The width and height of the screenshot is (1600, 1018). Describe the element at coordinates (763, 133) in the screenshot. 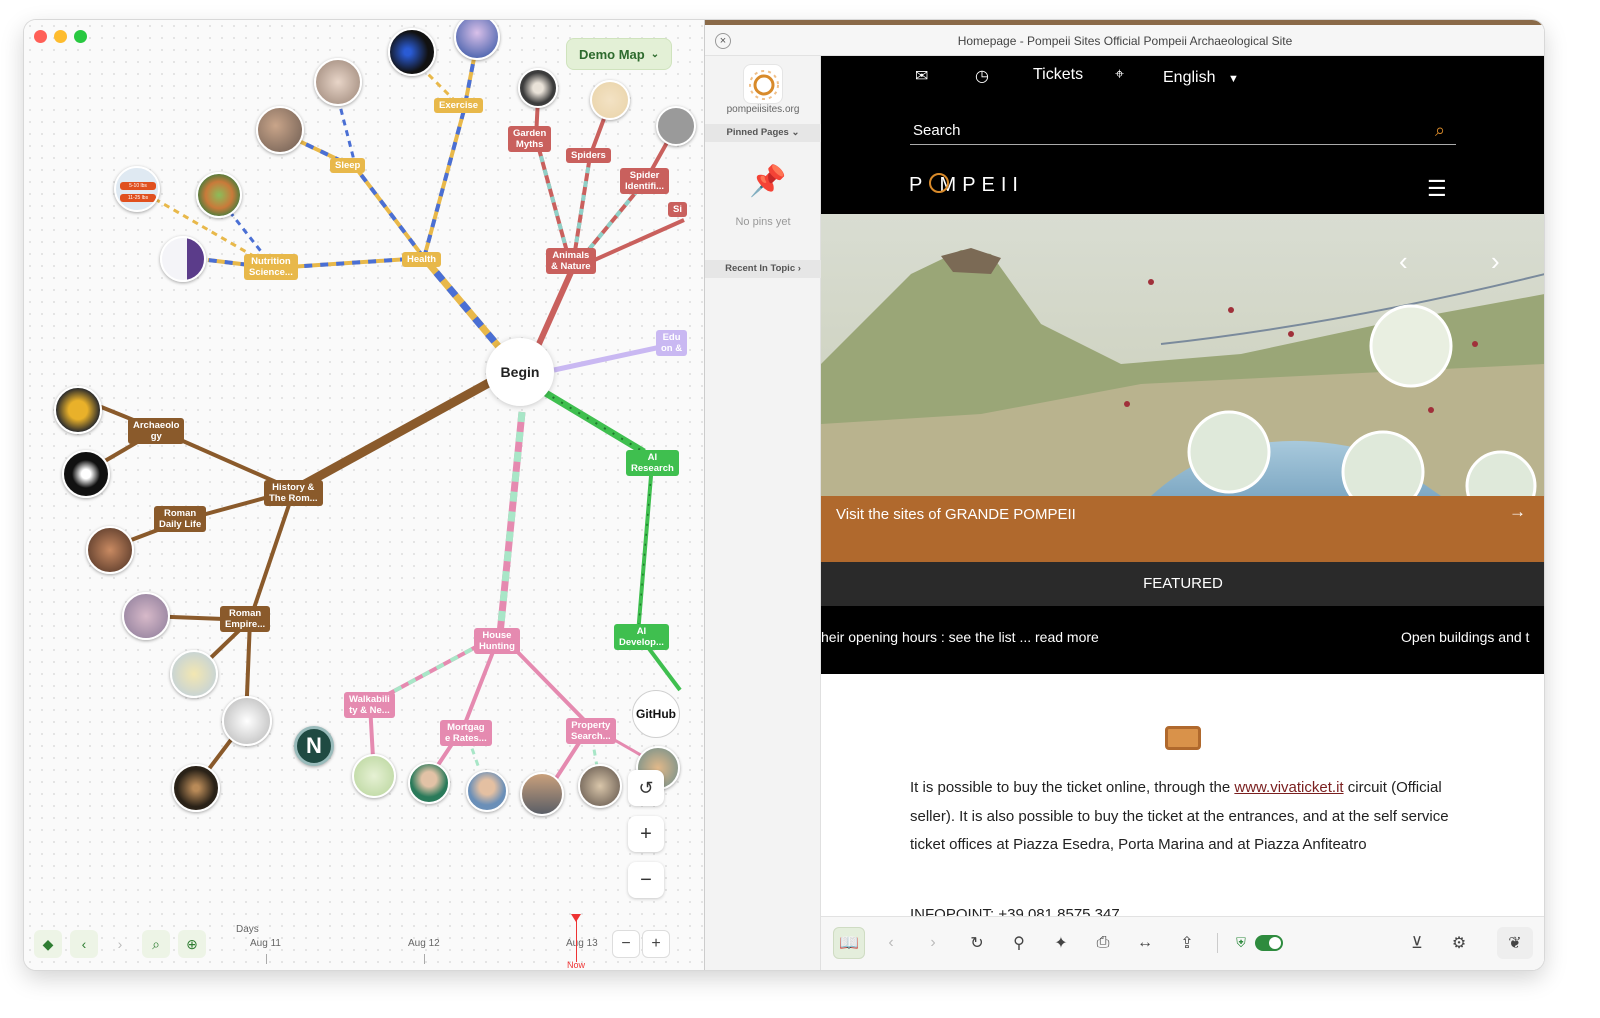

I see `pinned-pages-header: Pinned Pages ⌄` at that location.